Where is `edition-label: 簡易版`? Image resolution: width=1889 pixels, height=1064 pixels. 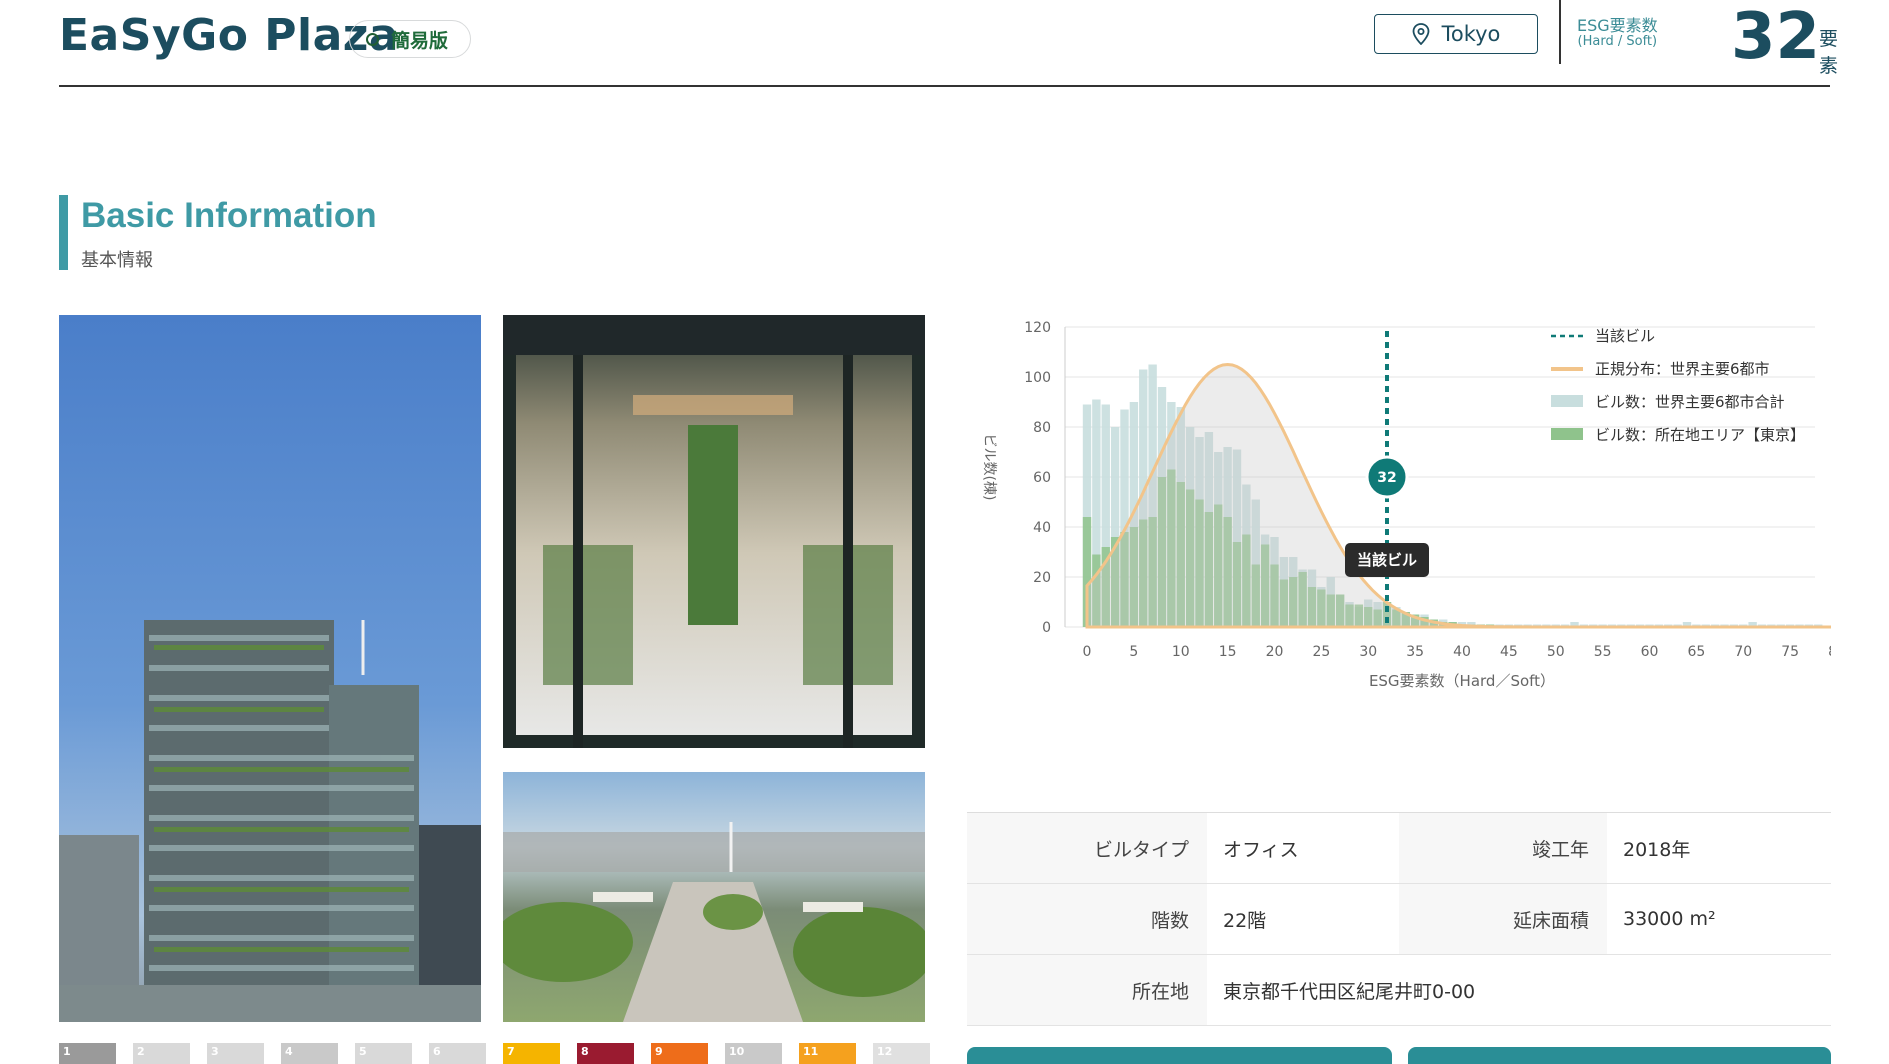 edition-label: 簡易版 is located at coordinates (420, 40).